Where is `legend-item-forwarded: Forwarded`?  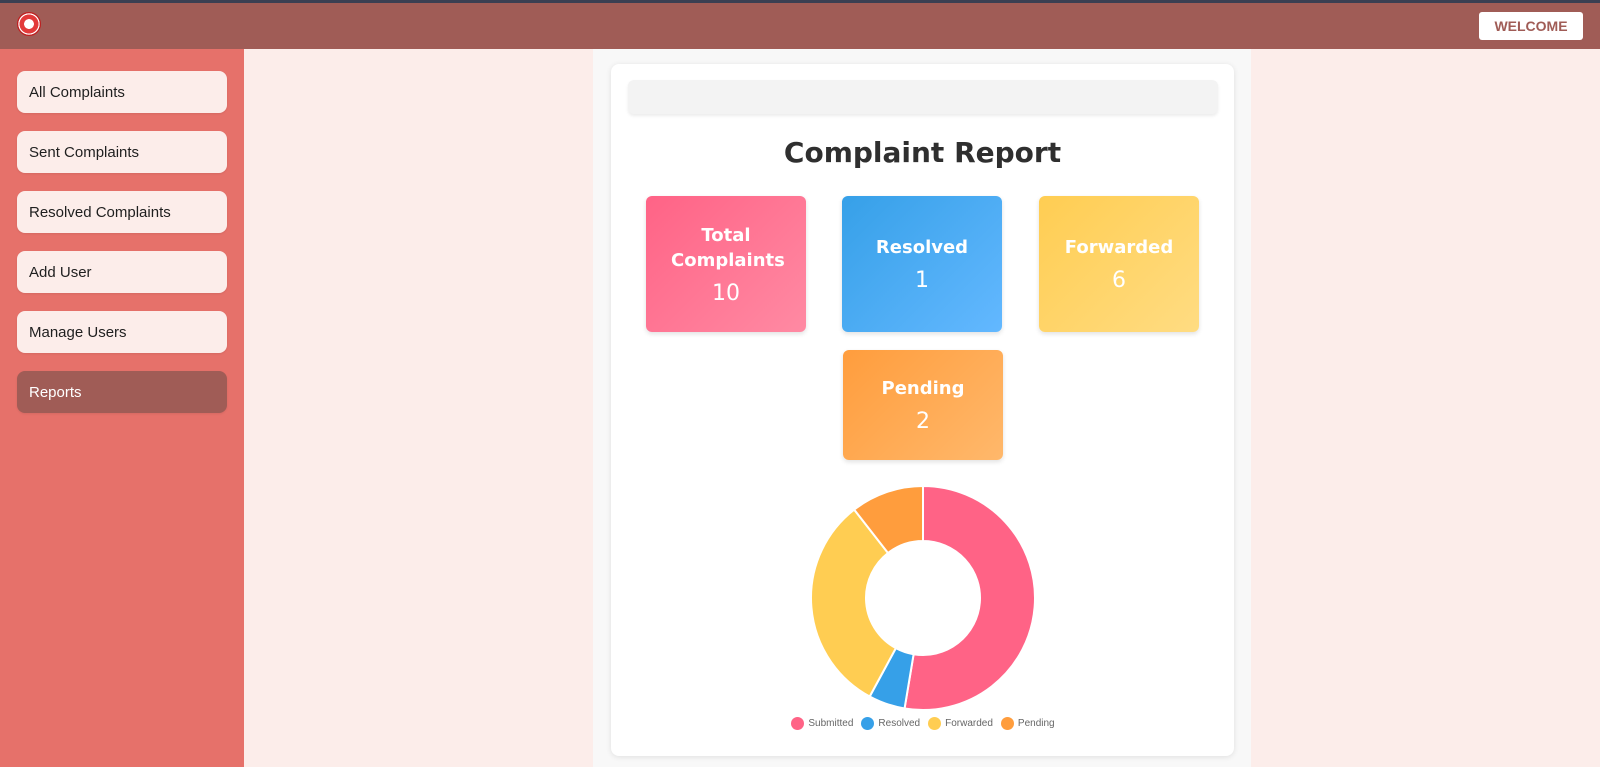
legend-item-forwarded: Forwarded is located at coordinates (960, 723).